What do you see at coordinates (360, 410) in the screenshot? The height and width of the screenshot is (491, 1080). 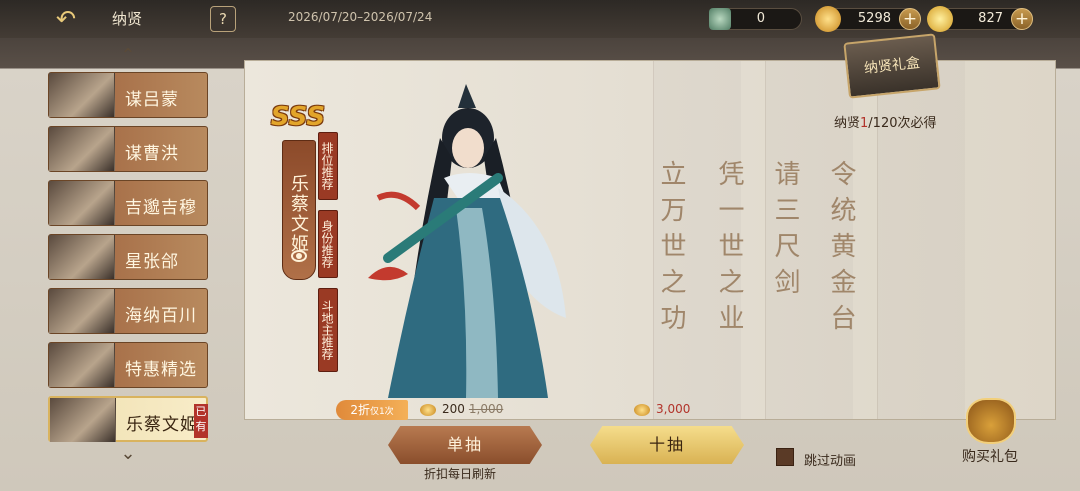 I see `discount-main: 2折` at bounding box center [360, 410].